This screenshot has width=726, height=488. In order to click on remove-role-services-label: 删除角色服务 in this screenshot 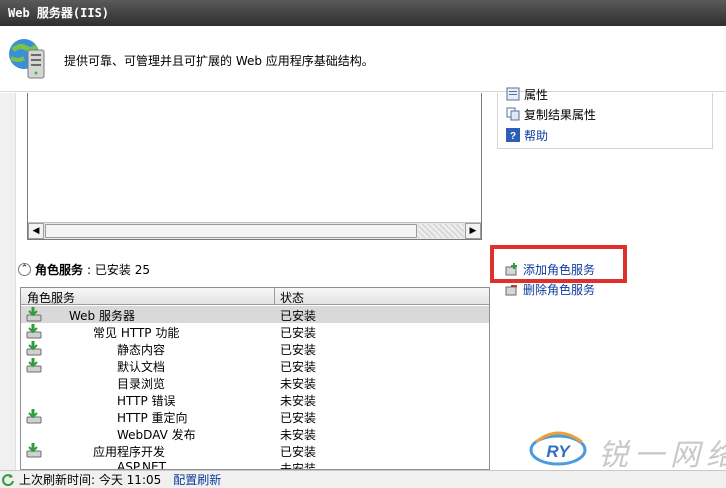, I will do `click(559, 289)`.